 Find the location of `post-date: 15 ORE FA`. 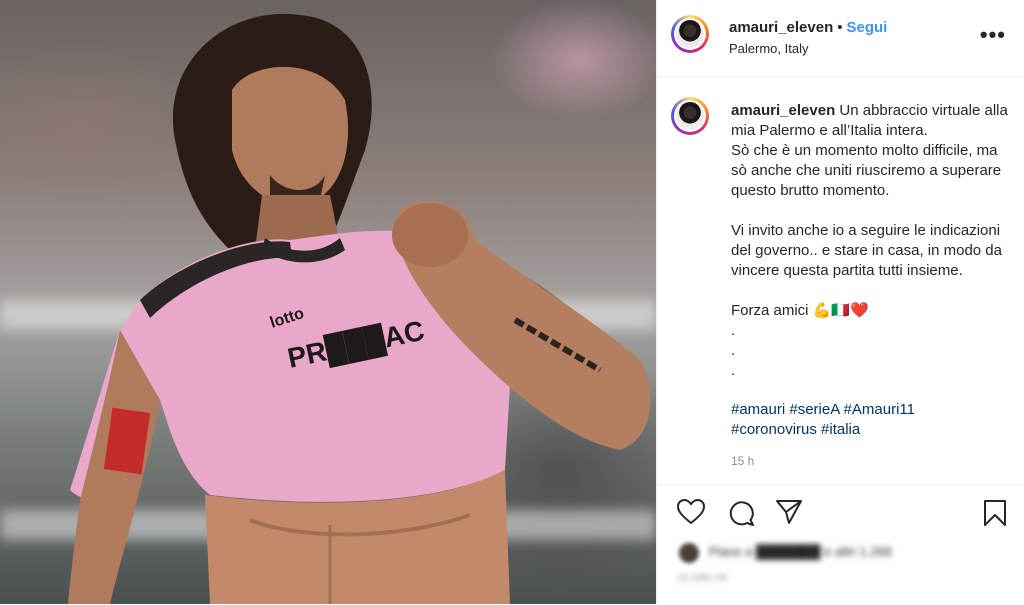

post-date: 15 ORE FA is located at coordinates (702, 578).